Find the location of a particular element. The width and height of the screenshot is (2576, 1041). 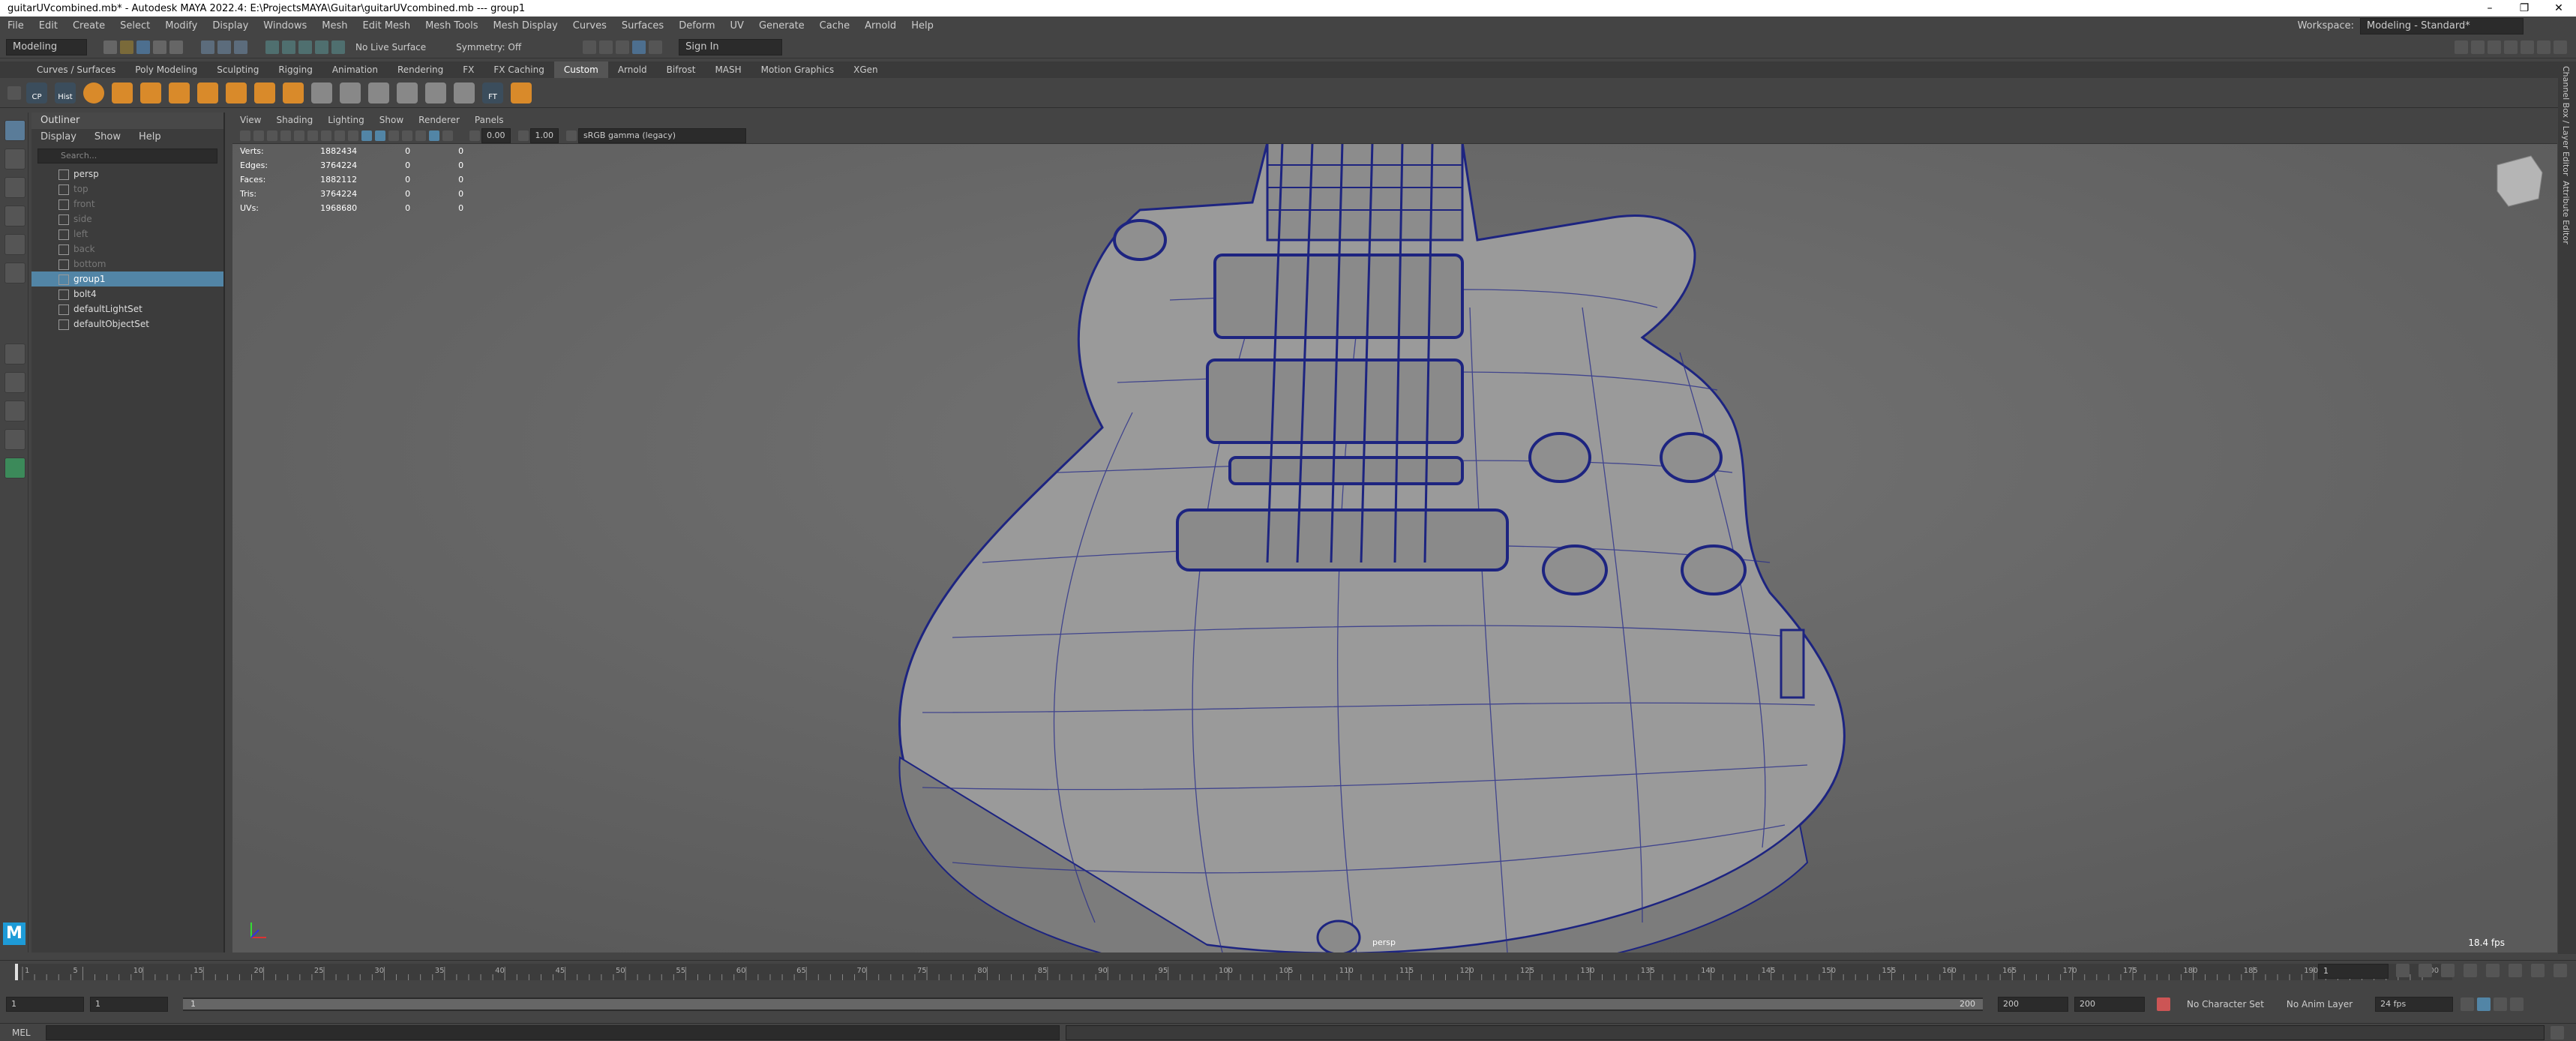

shelf-tab-curves-surfaces: Curves / Surfaces is located at coordinates (76, 70).